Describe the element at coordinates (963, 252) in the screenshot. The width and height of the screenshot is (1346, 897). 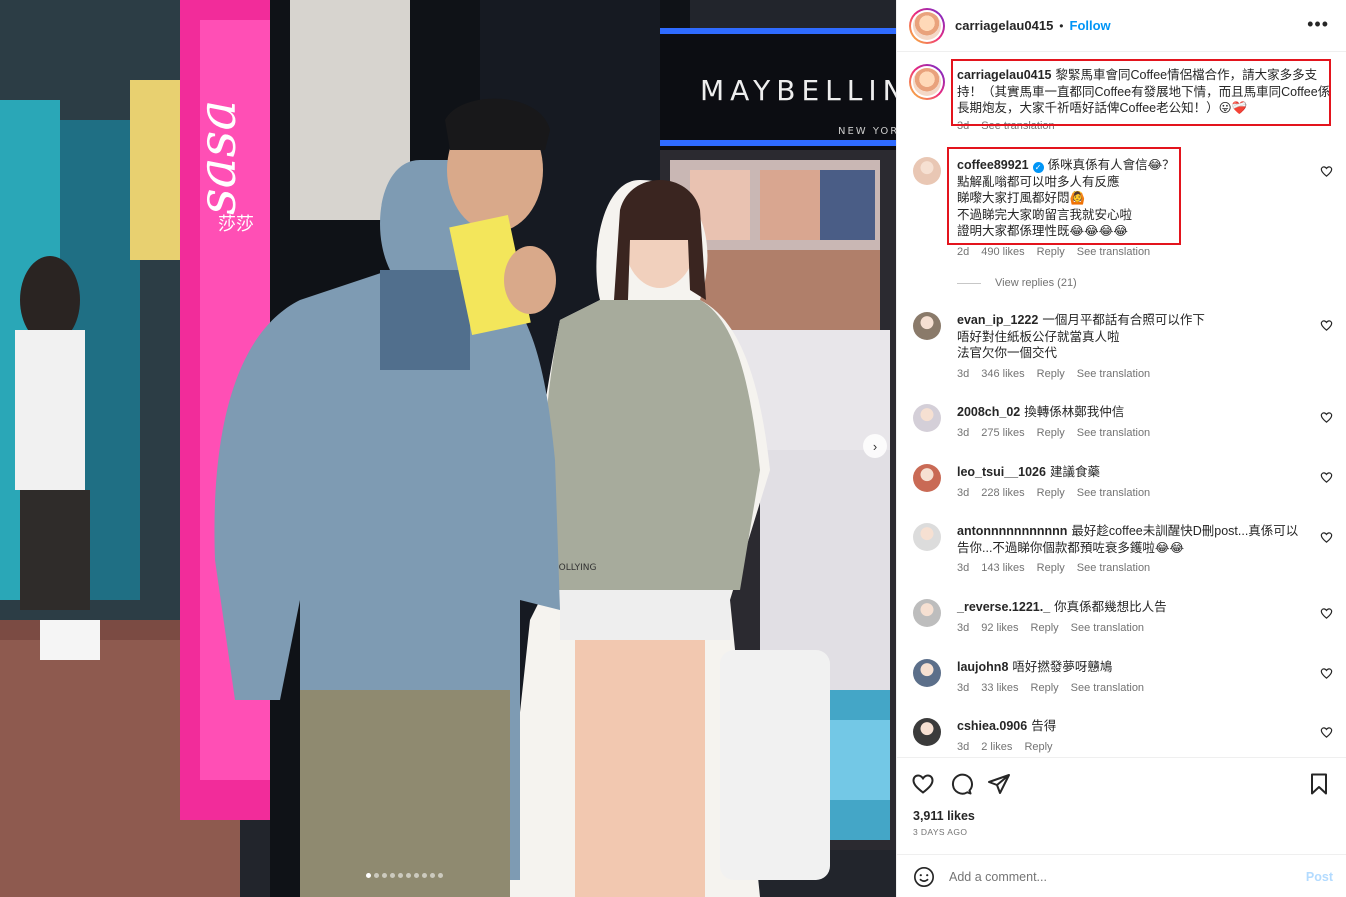
I see `comment-age: 2d` at that location.